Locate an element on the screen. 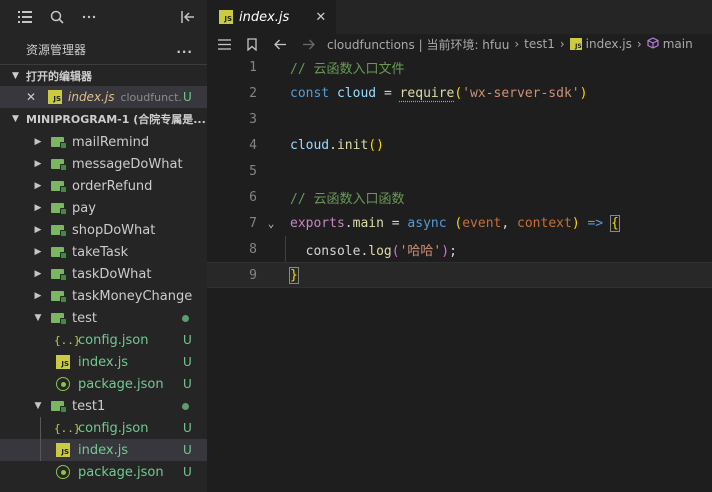 This screenshot has height=492, width=712. search-icon is located at coordinates (57, 17).